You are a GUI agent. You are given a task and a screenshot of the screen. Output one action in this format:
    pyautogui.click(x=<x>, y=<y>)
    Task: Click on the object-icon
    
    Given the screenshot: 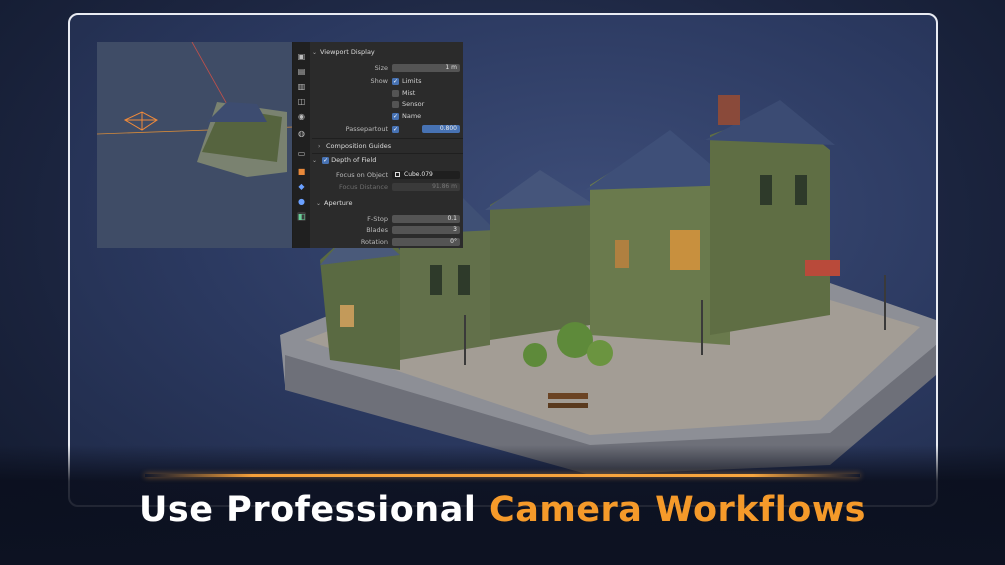 What is the action you would take?
    pyautogui.click(x=397, y=174)
    